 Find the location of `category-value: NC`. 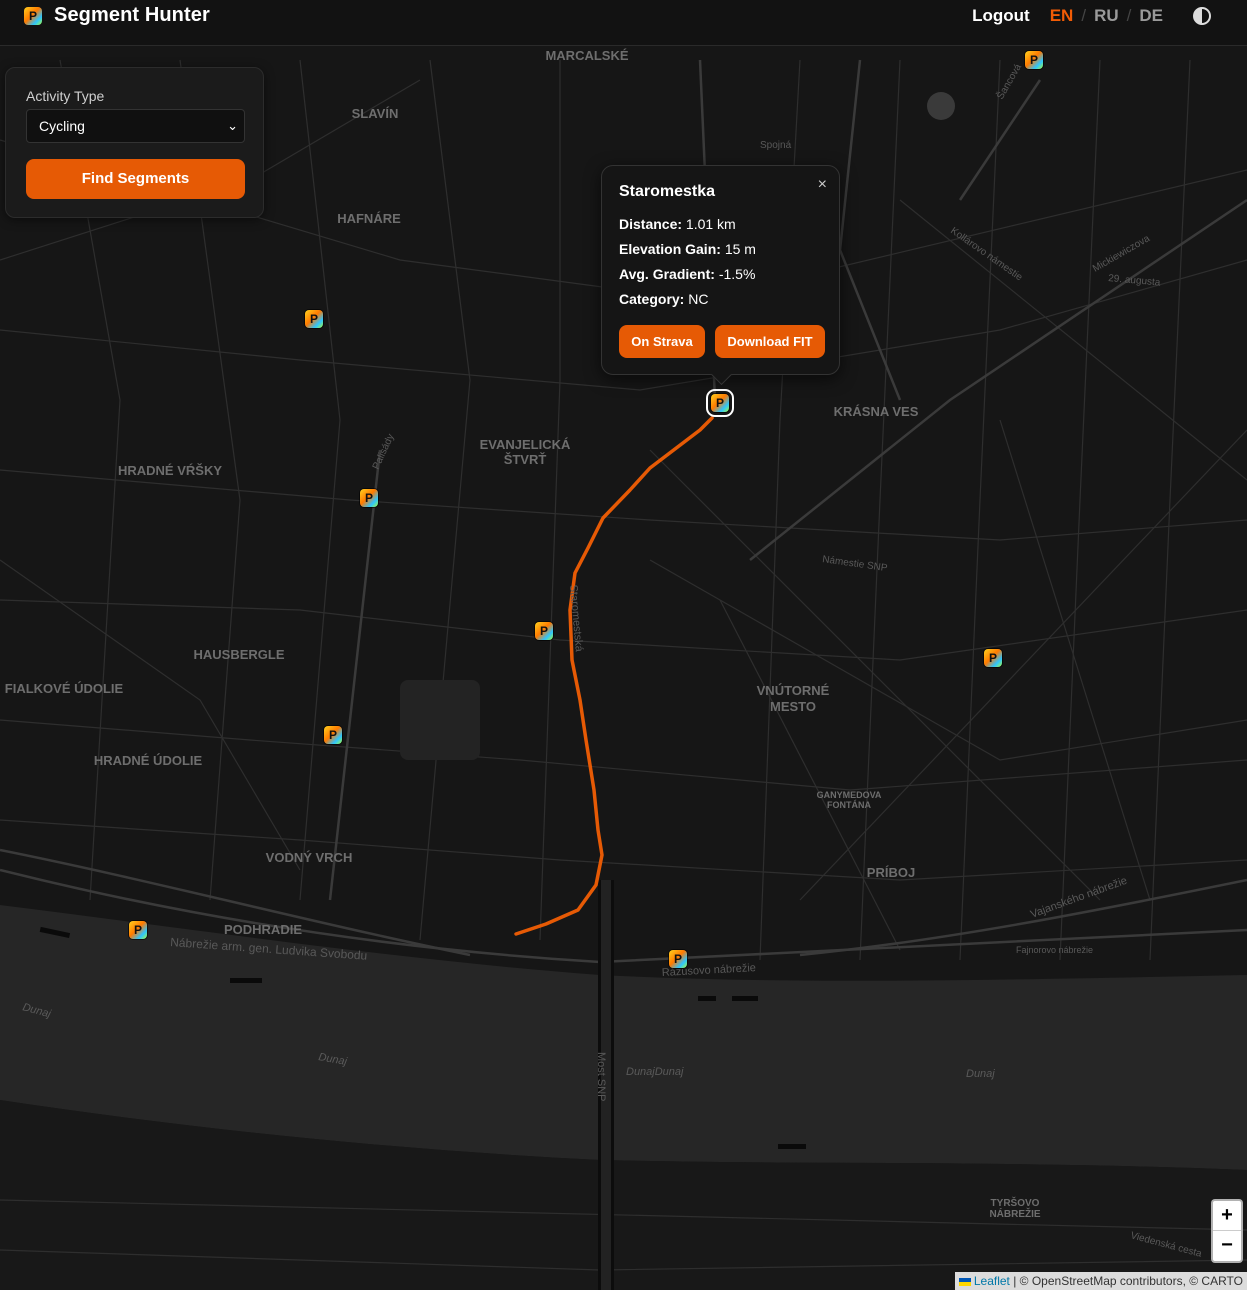

category-value: NC is located at coordinates (698, 299).